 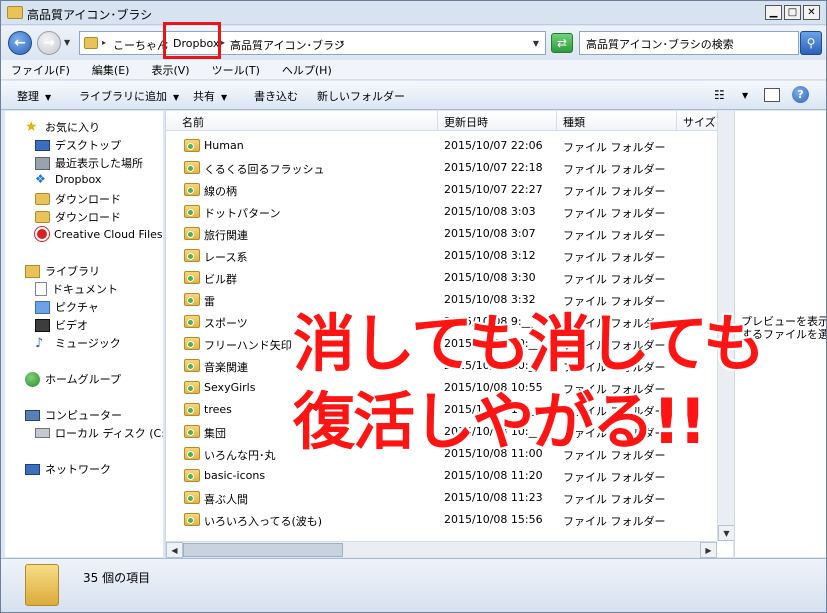 What do you see at coordinates (562, 43) in the screenshot?
I see `refresh-button: ⇄` at bounding box center [562, 43].